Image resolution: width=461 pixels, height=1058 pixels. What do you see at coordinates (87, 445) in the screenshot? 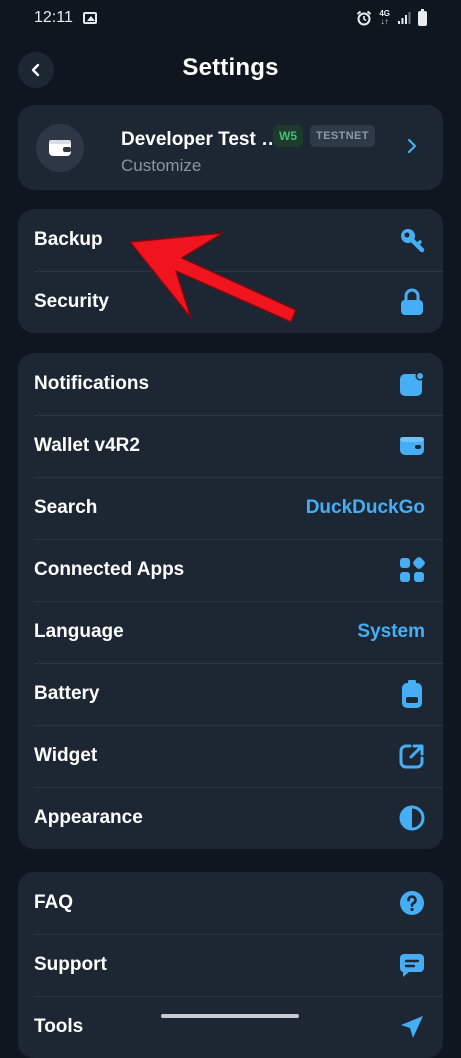
I see `row-label: Wallet v4R2` at bounding box center [87, 445].